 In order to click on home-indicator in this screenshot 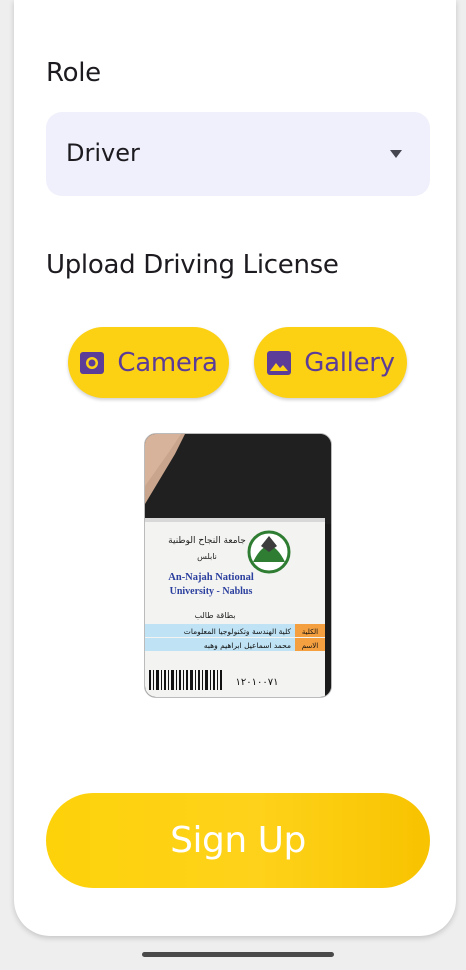, I will do `click(238, 954)`.